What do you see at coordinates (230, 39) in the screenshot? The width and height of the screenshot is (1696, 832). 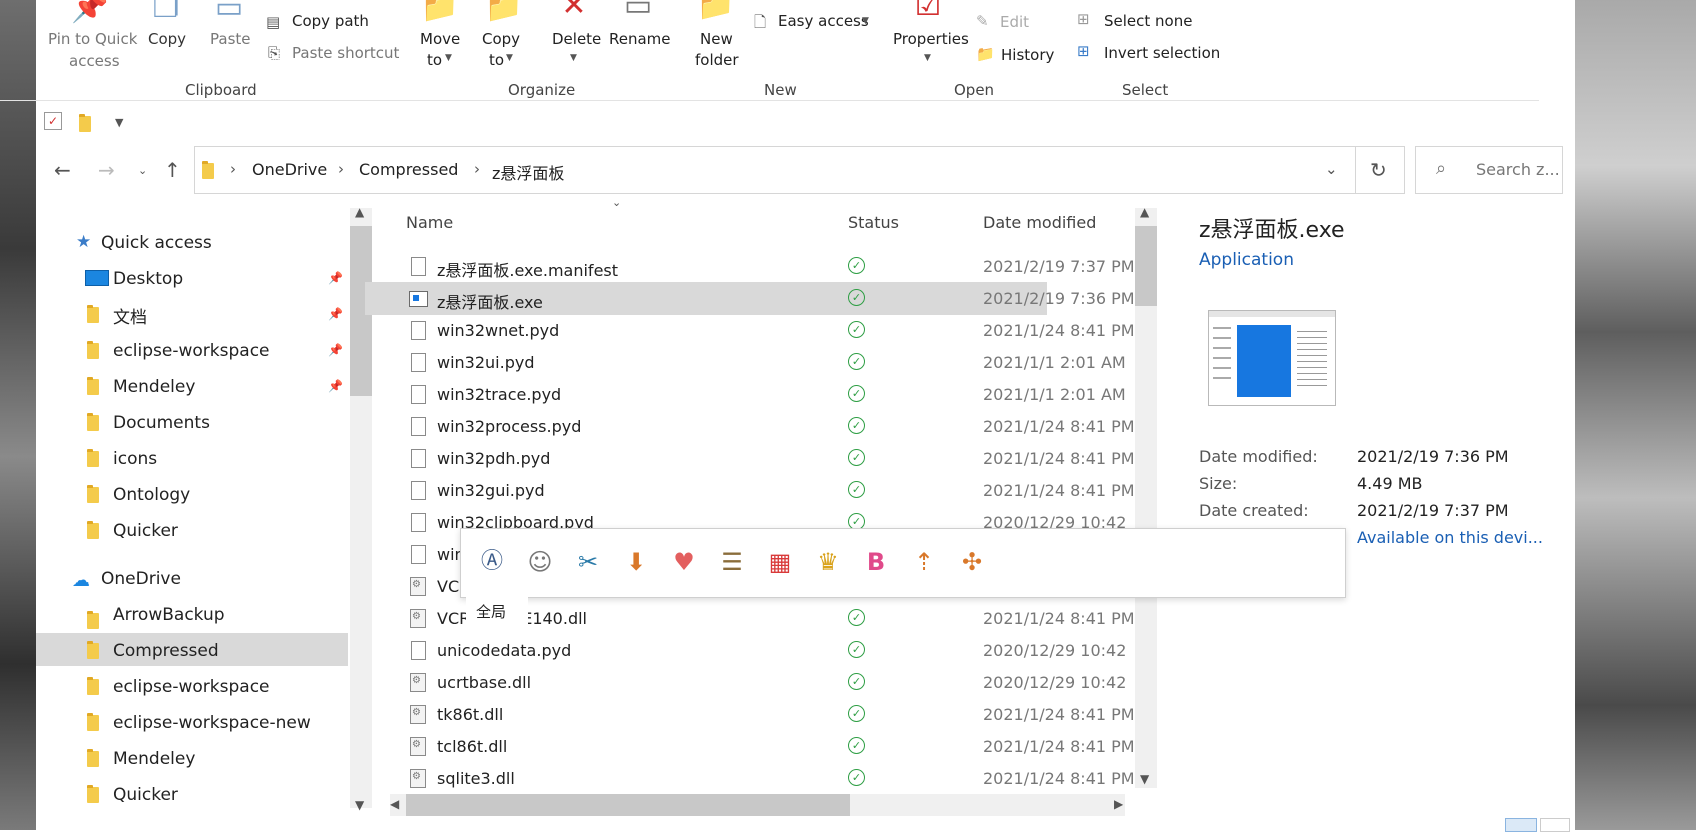 I see `paste-button: Paste` at bounding box center [230, 39].